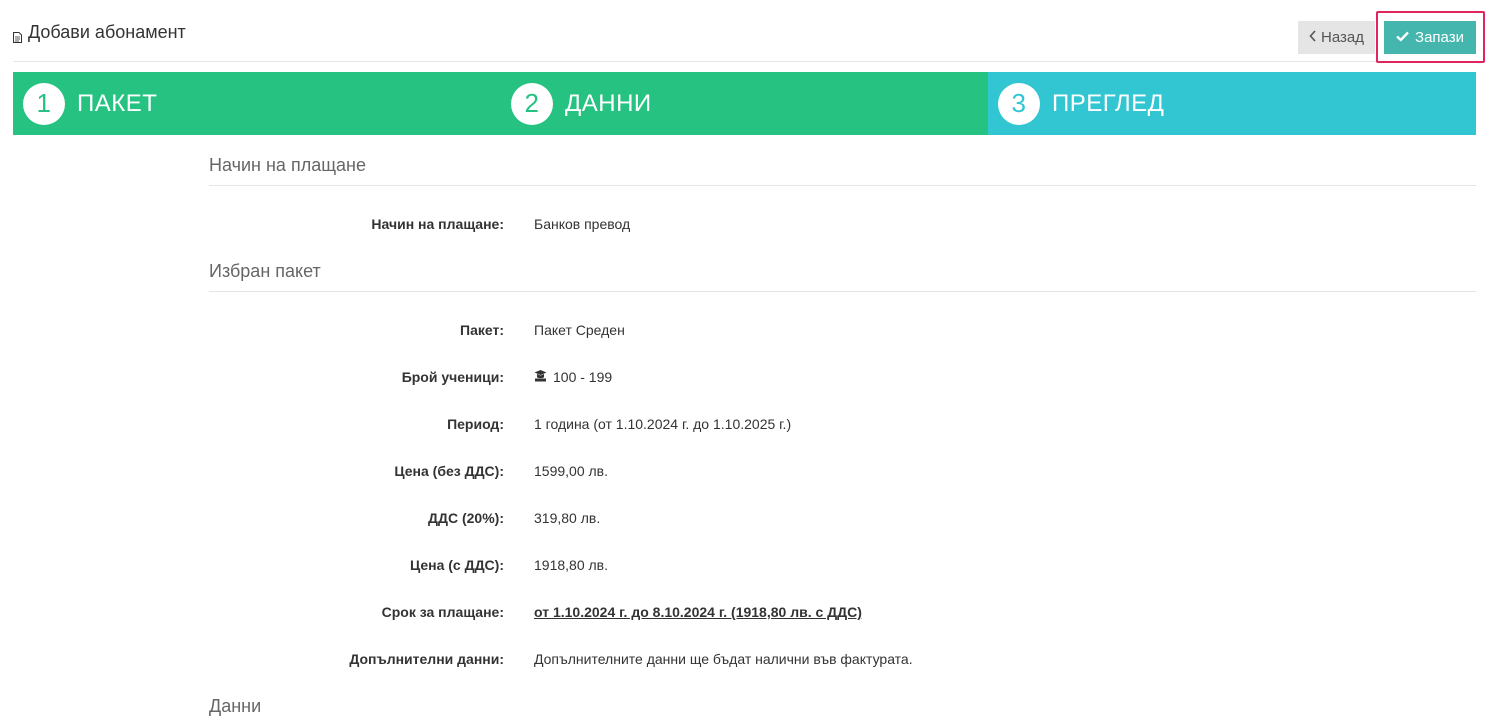 The image size is (1494, 726). Describe the element at coordinates (747, 518) in the screenshot. I see `vat-row: ДДС (20%): 319,80 лв.` at that location.